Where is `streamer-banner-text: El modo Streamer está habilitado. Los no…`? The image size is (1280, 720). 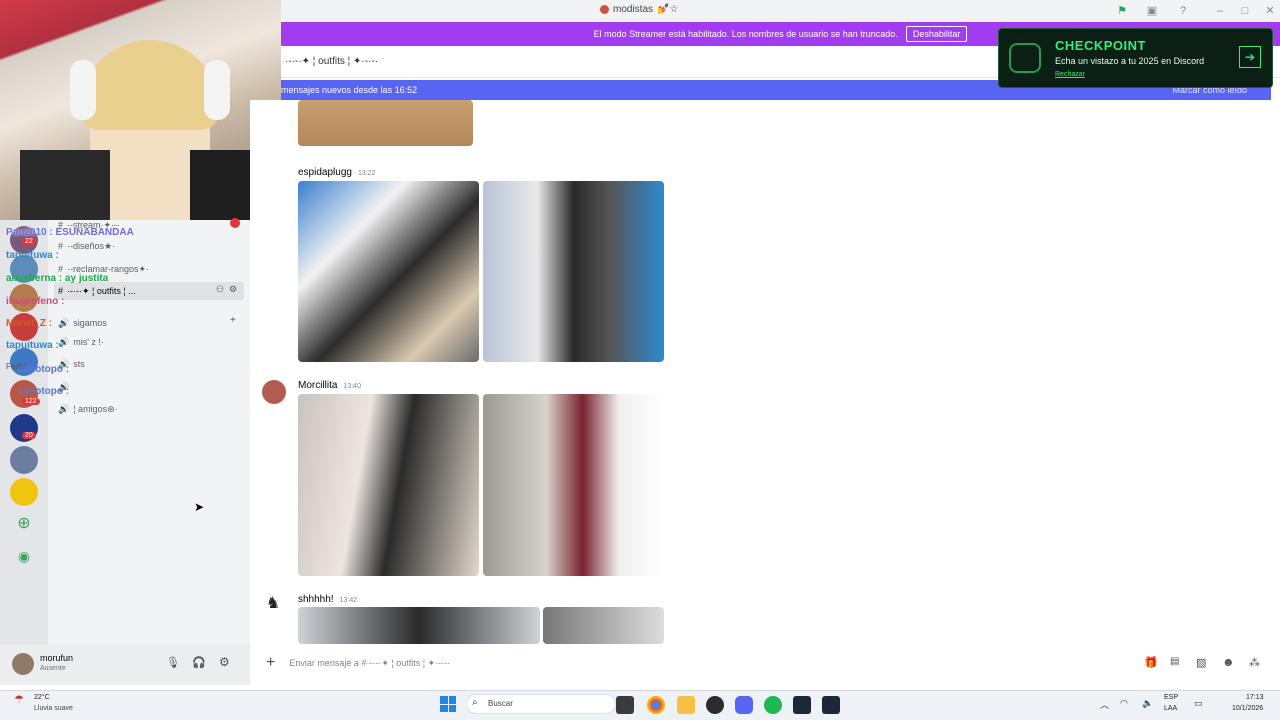
streamer-banner-text: El modo Streamer está habilitado. Los no… is located at coordinates (745, 34).